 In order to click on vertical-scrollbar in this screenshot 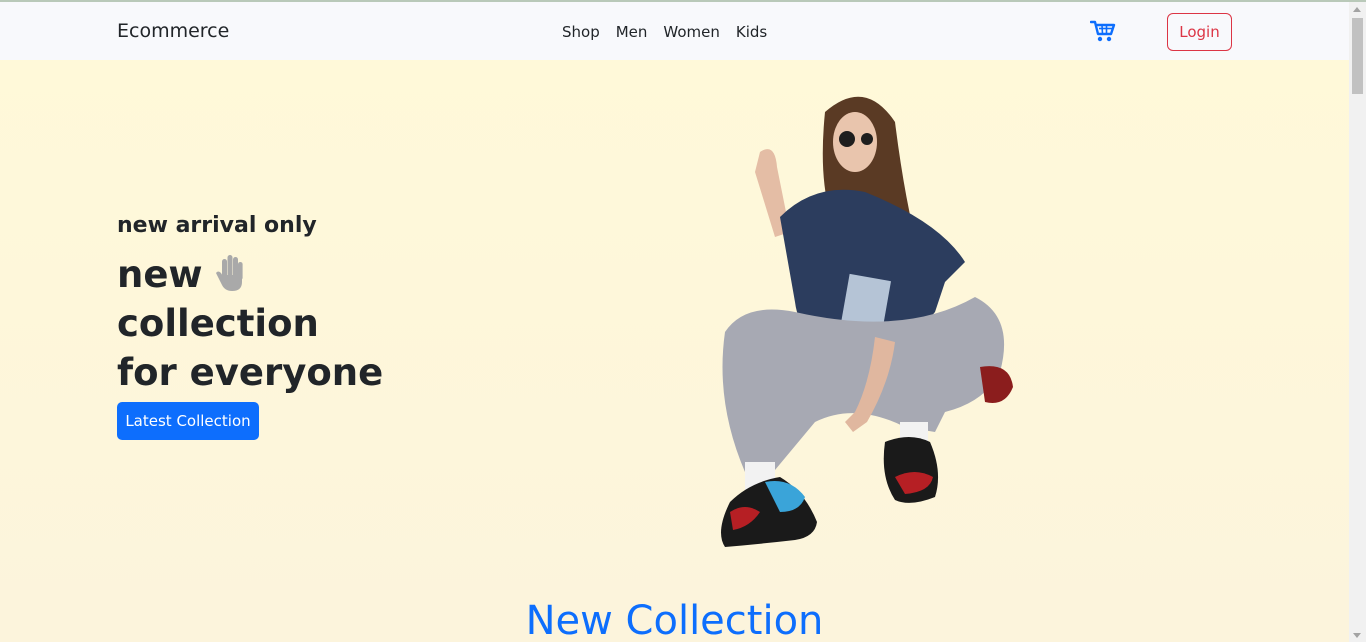, I will do `click(1357, 322)`.